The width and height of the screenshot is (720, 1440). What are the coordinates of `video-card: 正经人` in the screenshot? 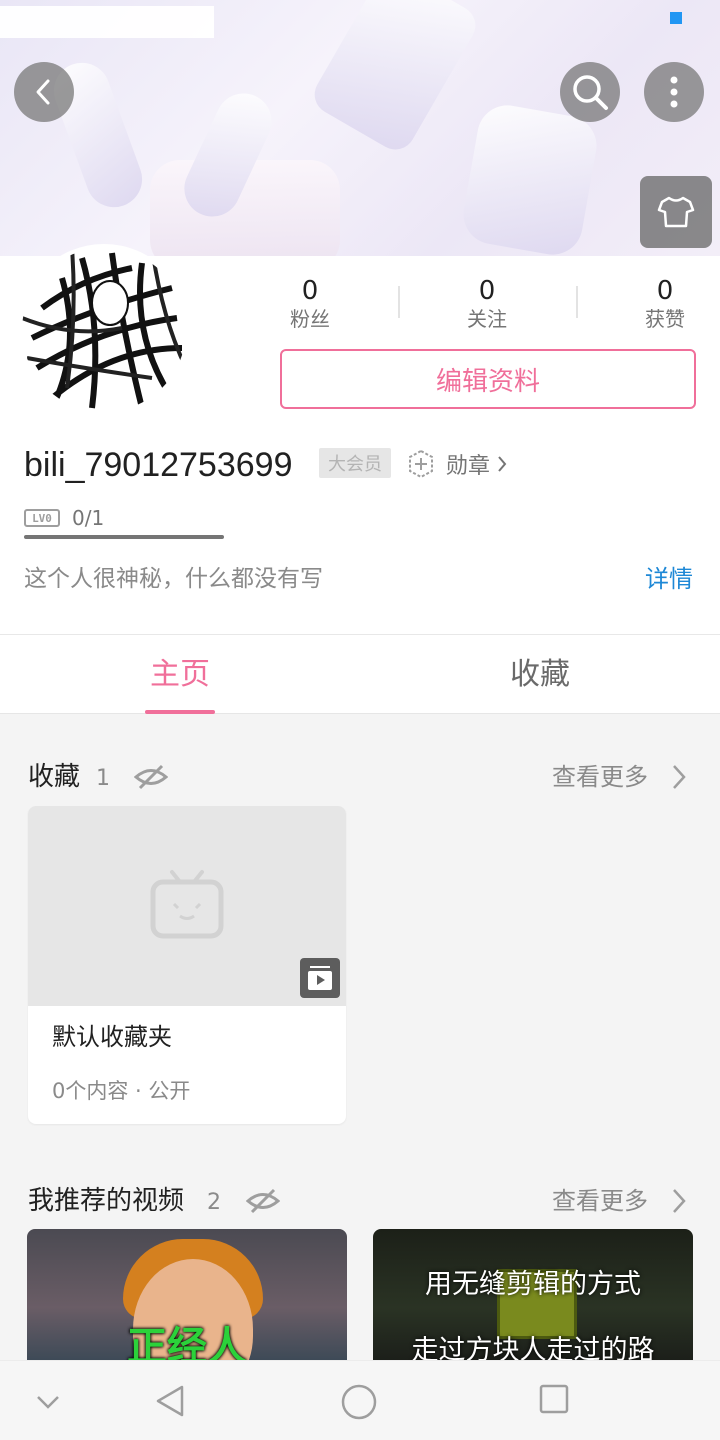 It's located at (187, 1294).